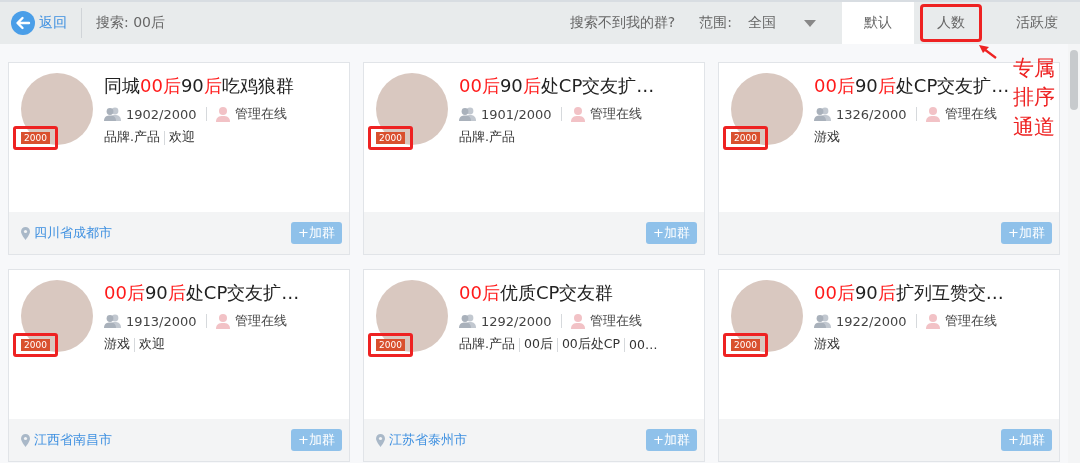  Describe the element at coordinates (871, 114) in the screenshot. I see `member-count: 1326/2000` at that location.